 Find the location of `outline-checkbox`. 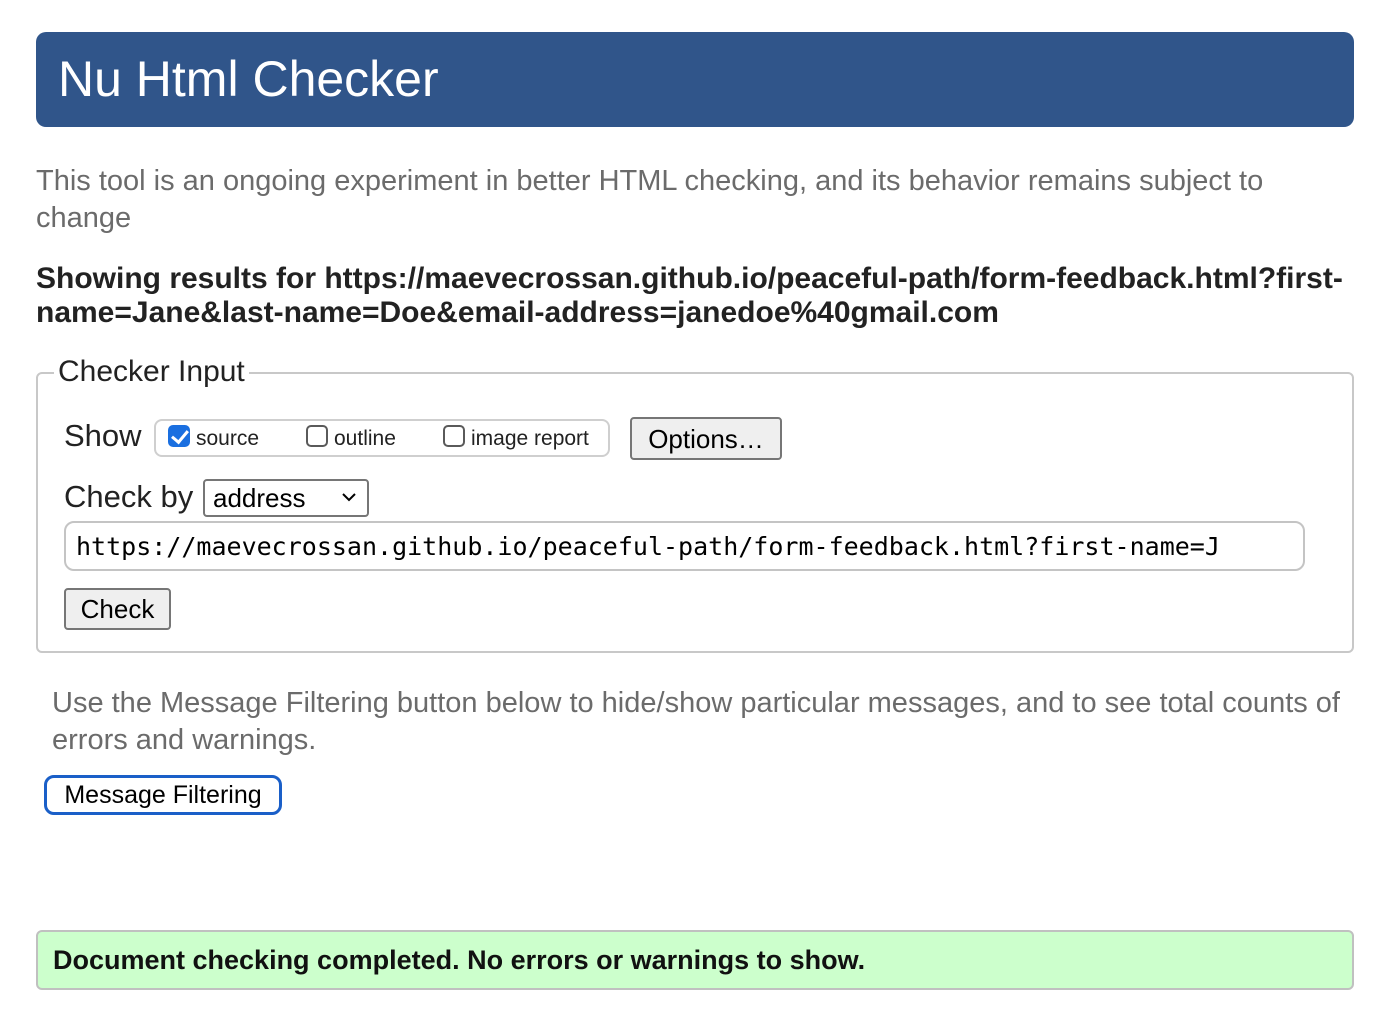

outline-checkbox is located at coordinates (317, 436).